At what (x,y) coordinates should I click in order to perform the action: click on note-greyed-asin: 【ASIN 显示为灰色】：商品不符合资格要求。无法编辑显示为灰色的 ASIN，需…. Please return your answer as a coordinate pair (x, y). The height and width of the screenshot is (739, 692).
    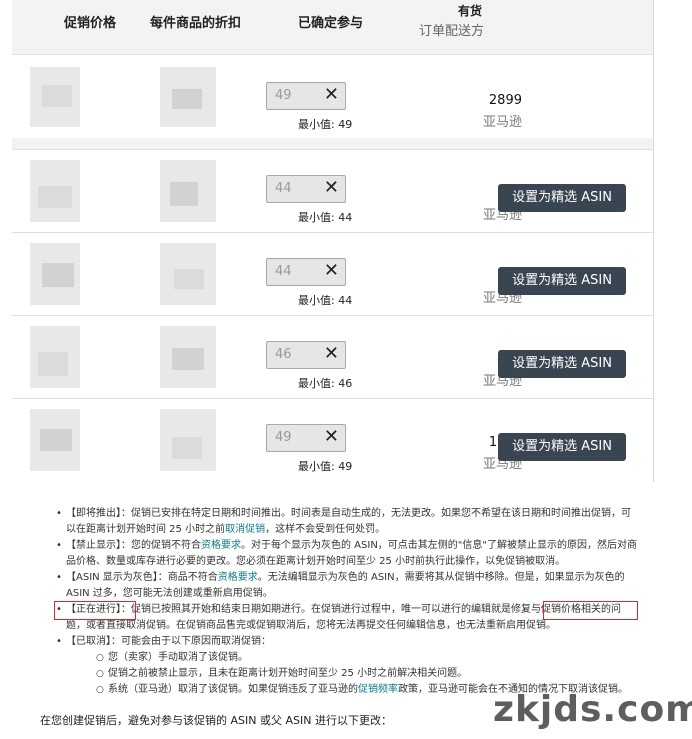
    Looking at the image, I should click on (340, 586).